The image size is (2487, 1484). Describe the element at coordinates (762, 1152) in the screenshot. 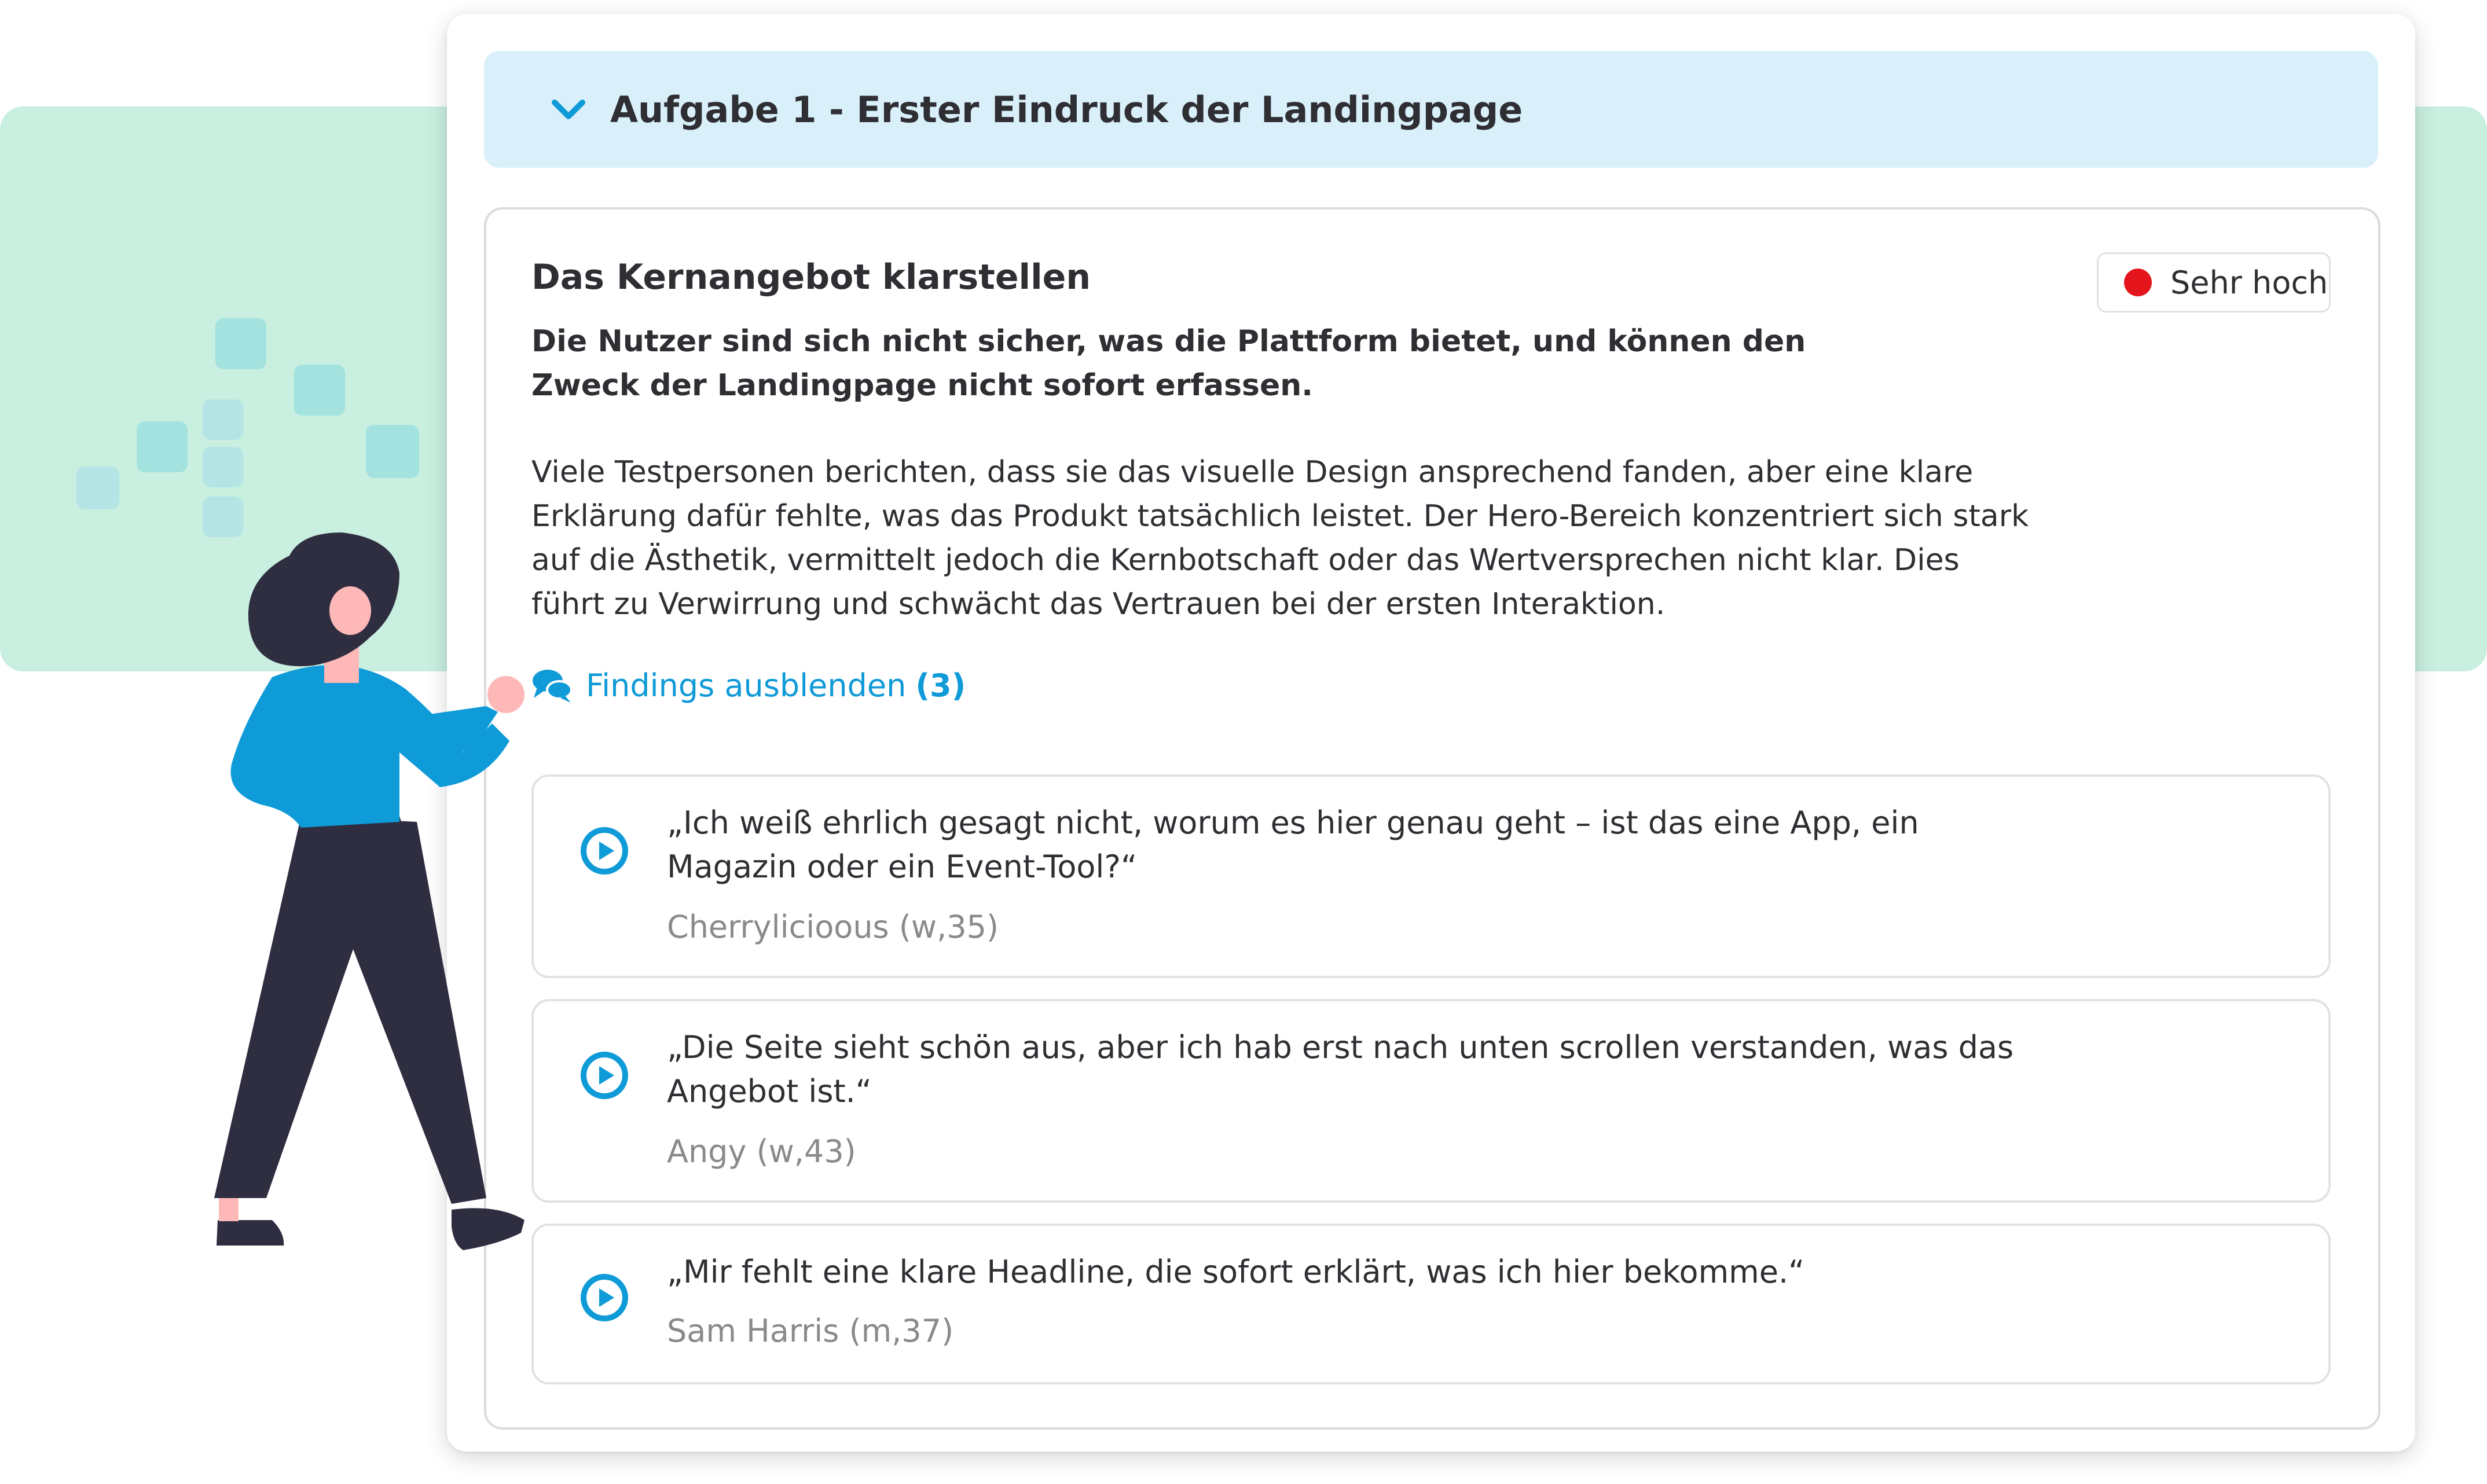

I see `quote-author: Angy (w,43)` at that location.